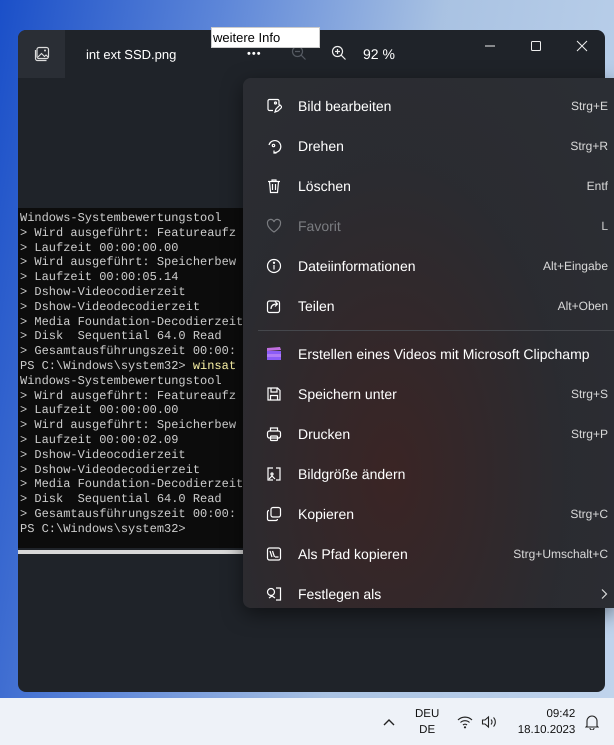  What do you see at coordinates (465, 721) in the screenshot?
I see `wifi-icon` at bounding box center [465, 721].